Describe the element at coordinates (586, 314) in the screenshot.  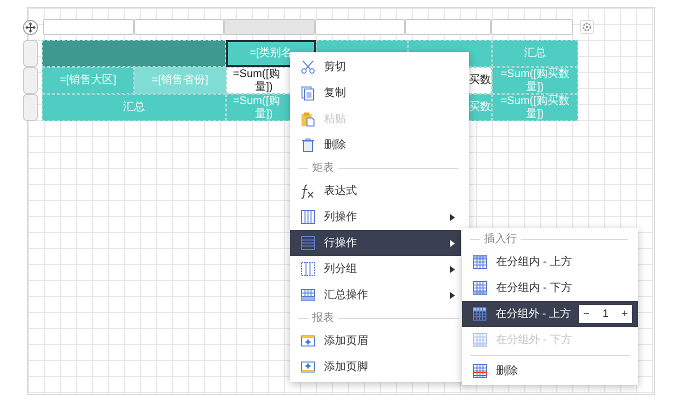
I see `decrement-button: −` at that location.